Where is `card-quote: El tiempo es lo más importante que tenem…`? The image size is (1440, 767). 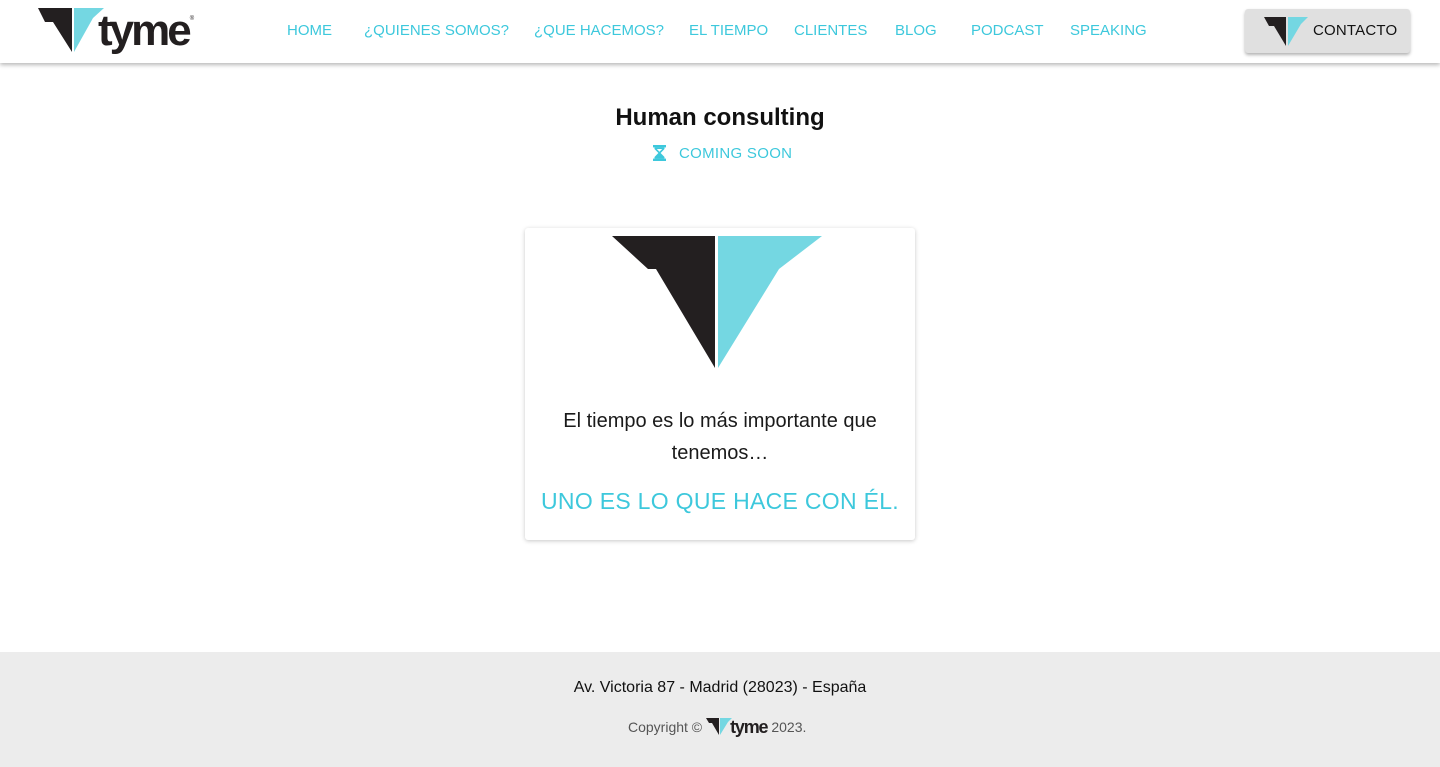
card-quote: El tiempo es lo más importante que tenem… is located at coordinates (720, 437).